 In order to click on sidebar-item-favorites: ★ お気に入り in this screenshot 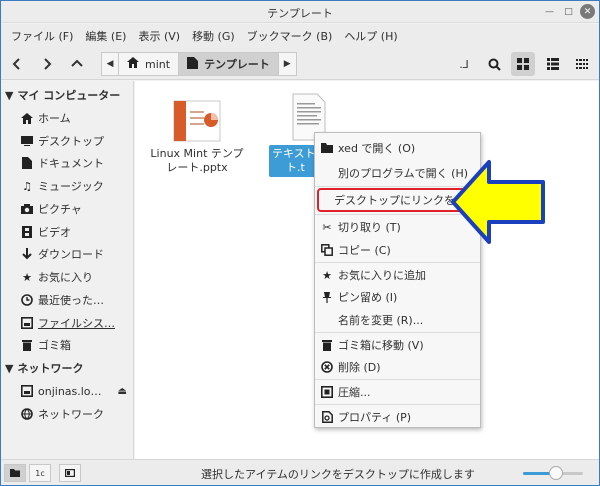, I will do `click(76, 277)`.